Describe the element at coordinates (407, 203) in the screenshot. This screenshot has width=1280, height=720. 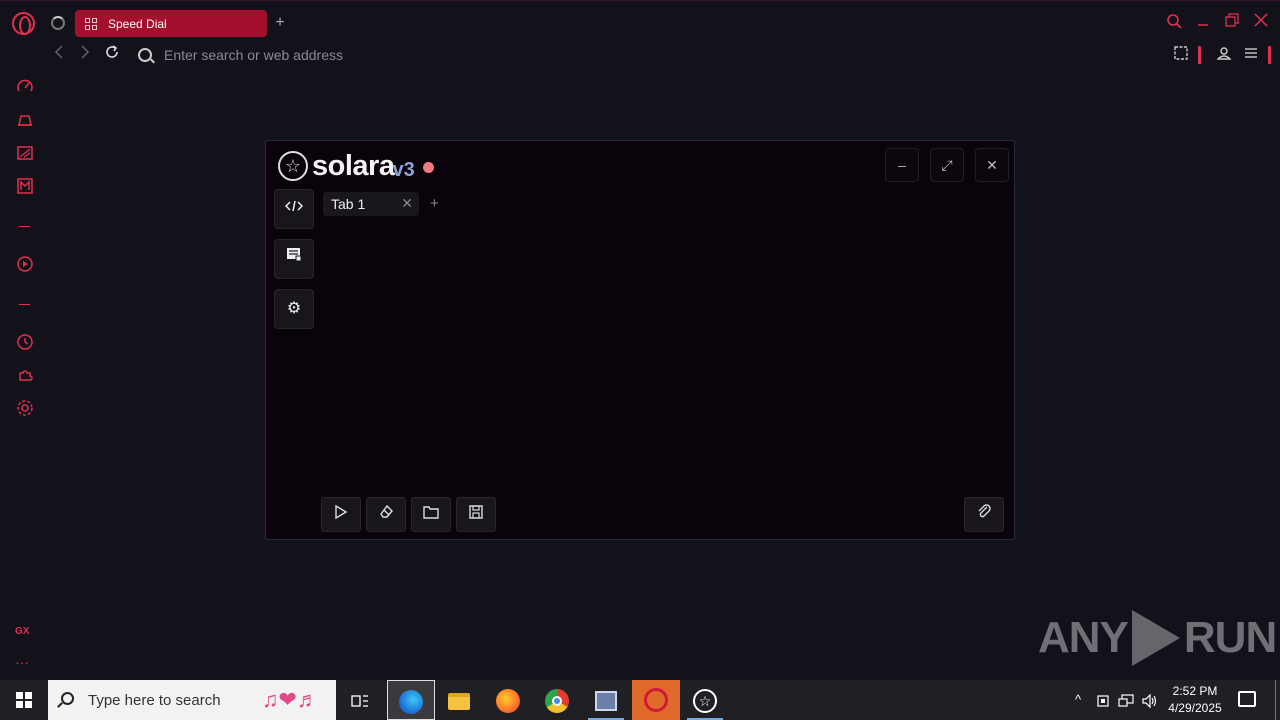
I see `close-tab-icon: ✕` at that location.